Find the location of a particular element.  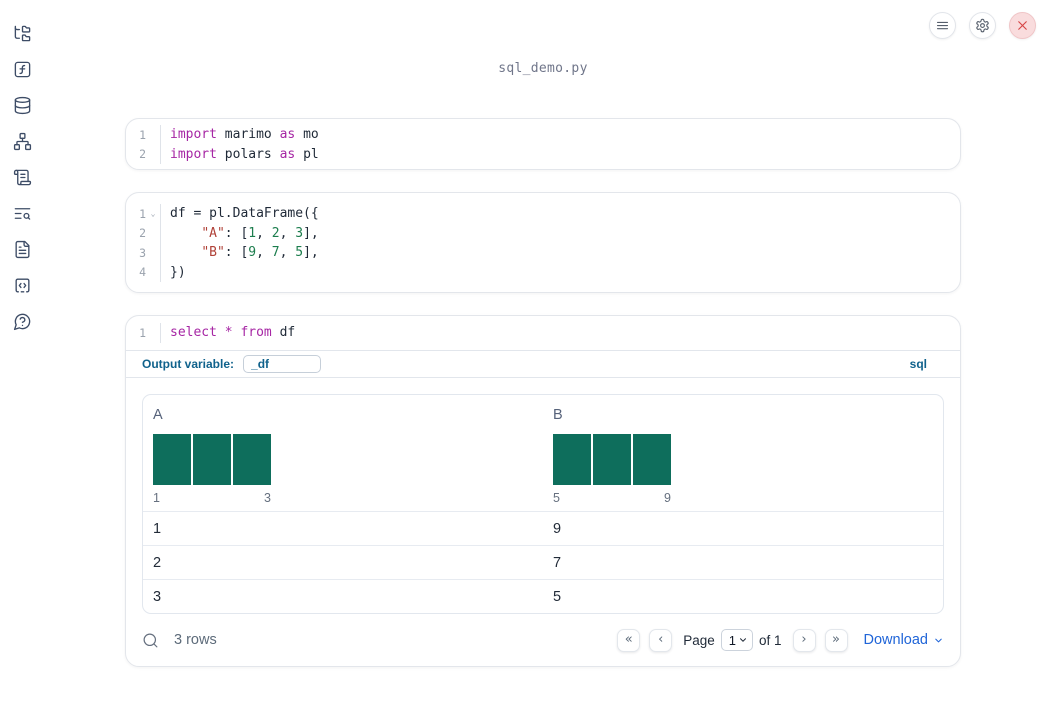

line-number-gutter: 1 is located at coordinates (143, 333).